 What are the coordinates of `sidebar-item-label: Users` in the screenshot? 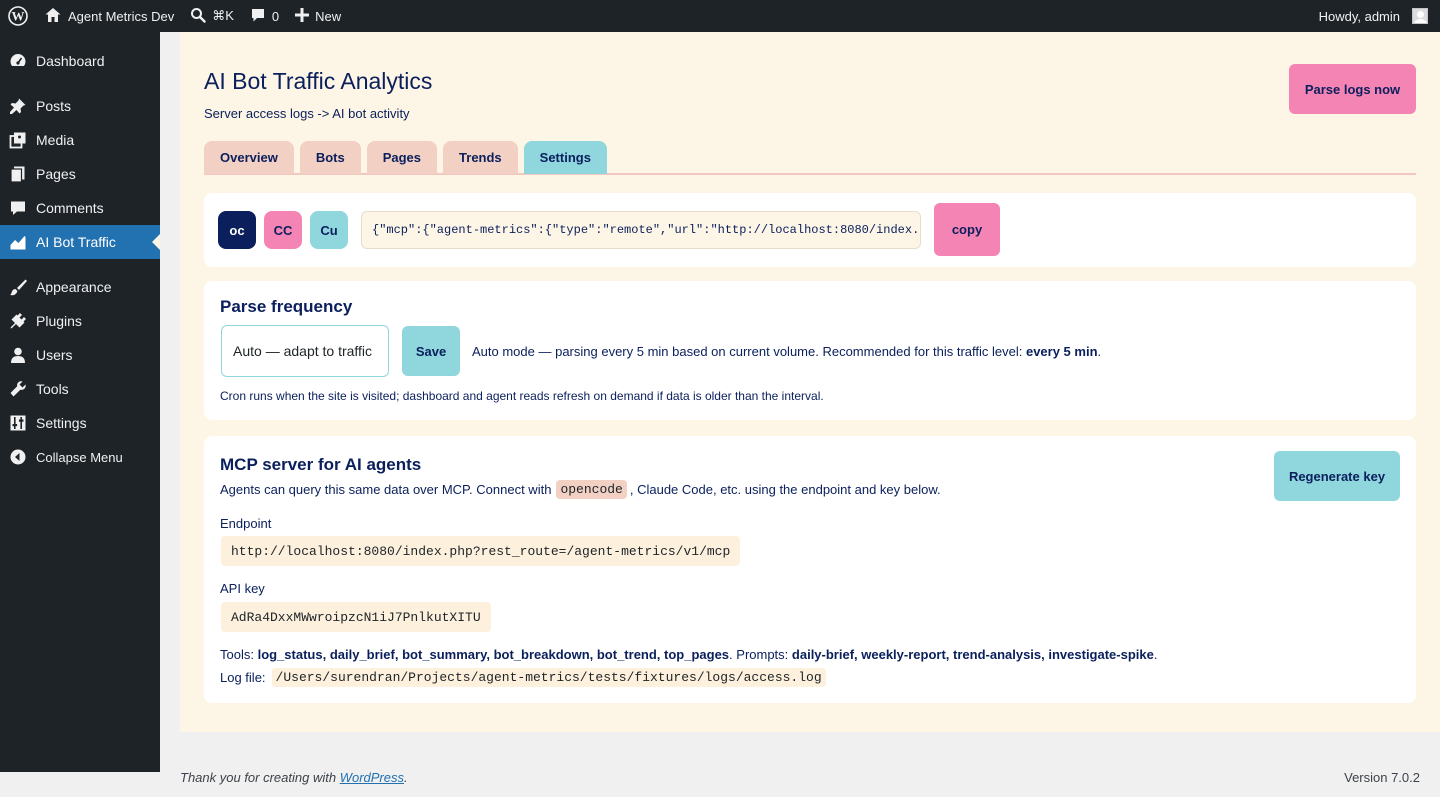 It's located at (54, 355).